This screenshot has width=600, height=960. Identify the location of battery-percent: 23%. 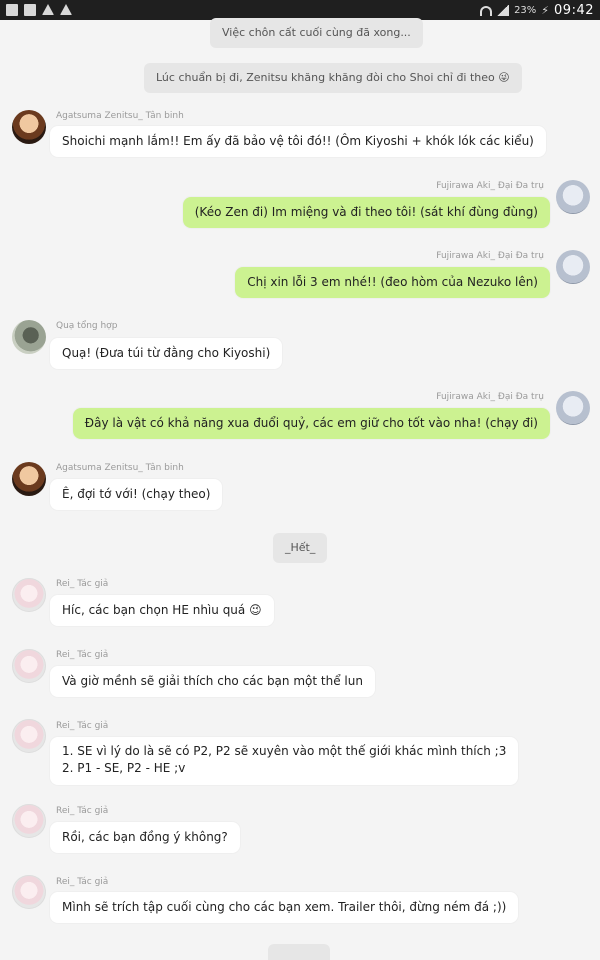
(525, 10).